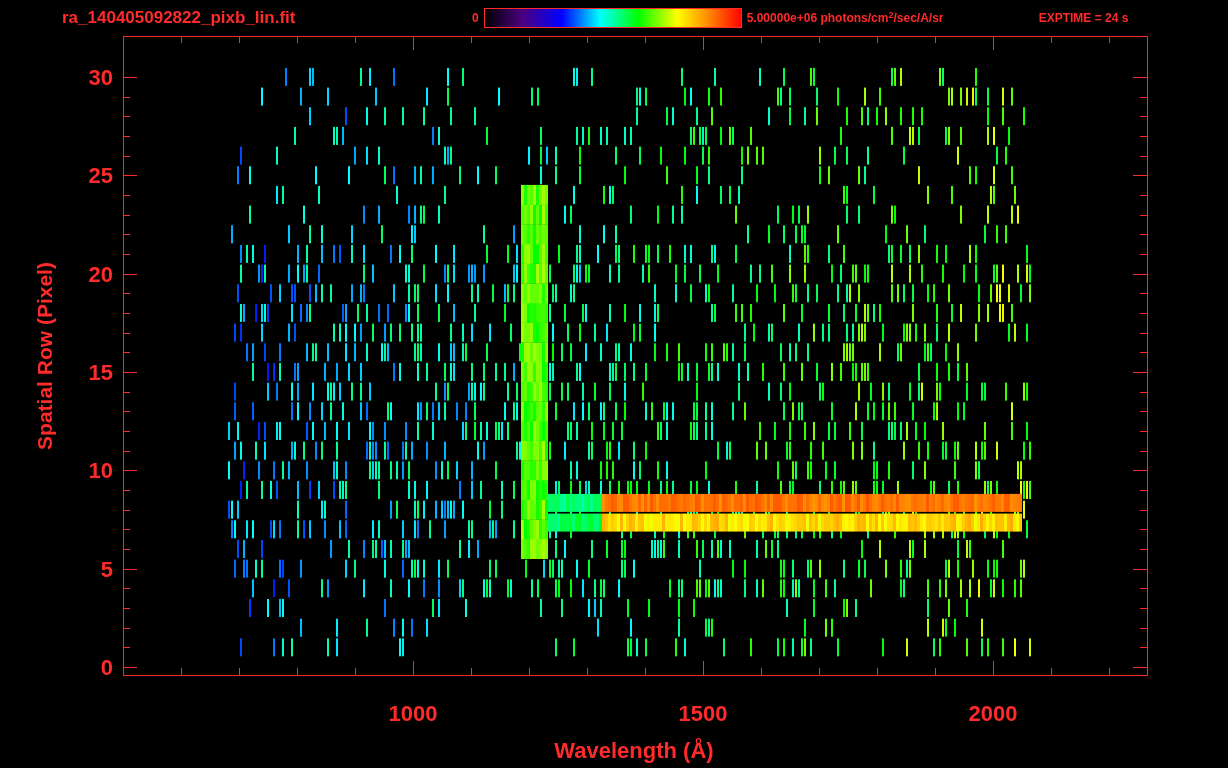  Describe the element at coordinates (703, 713) in the screenshot. I see `x-tick-label: 1500` at that location.